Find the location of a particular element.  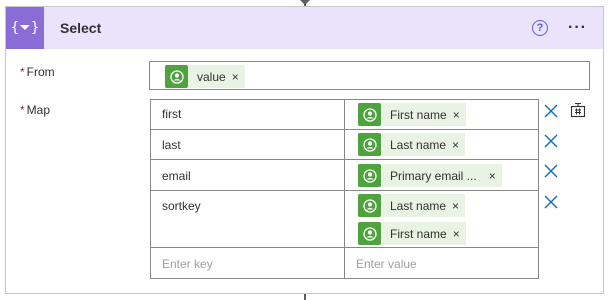

from-label: * From is located at coordinates (37, 72).